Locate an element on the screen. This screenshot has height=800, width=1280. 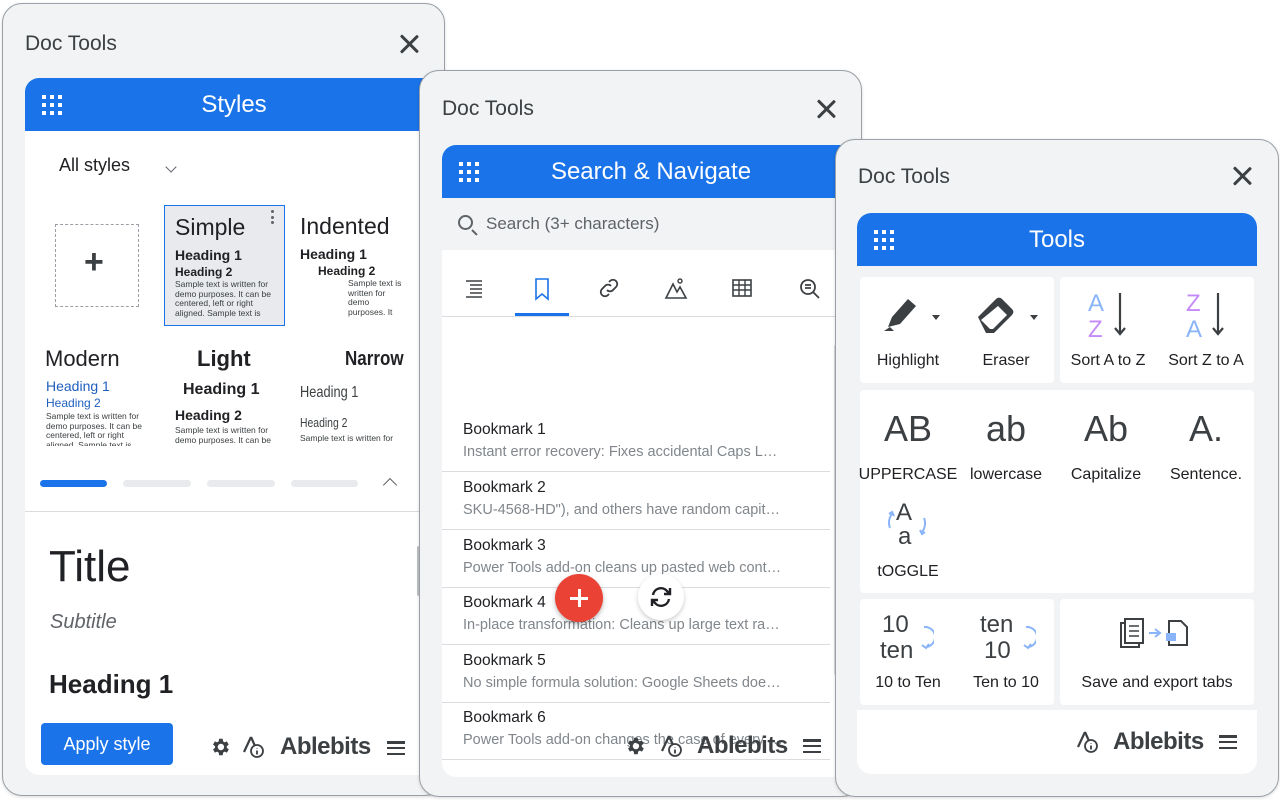
card-header: Styles is located at coordinates (234, 104).